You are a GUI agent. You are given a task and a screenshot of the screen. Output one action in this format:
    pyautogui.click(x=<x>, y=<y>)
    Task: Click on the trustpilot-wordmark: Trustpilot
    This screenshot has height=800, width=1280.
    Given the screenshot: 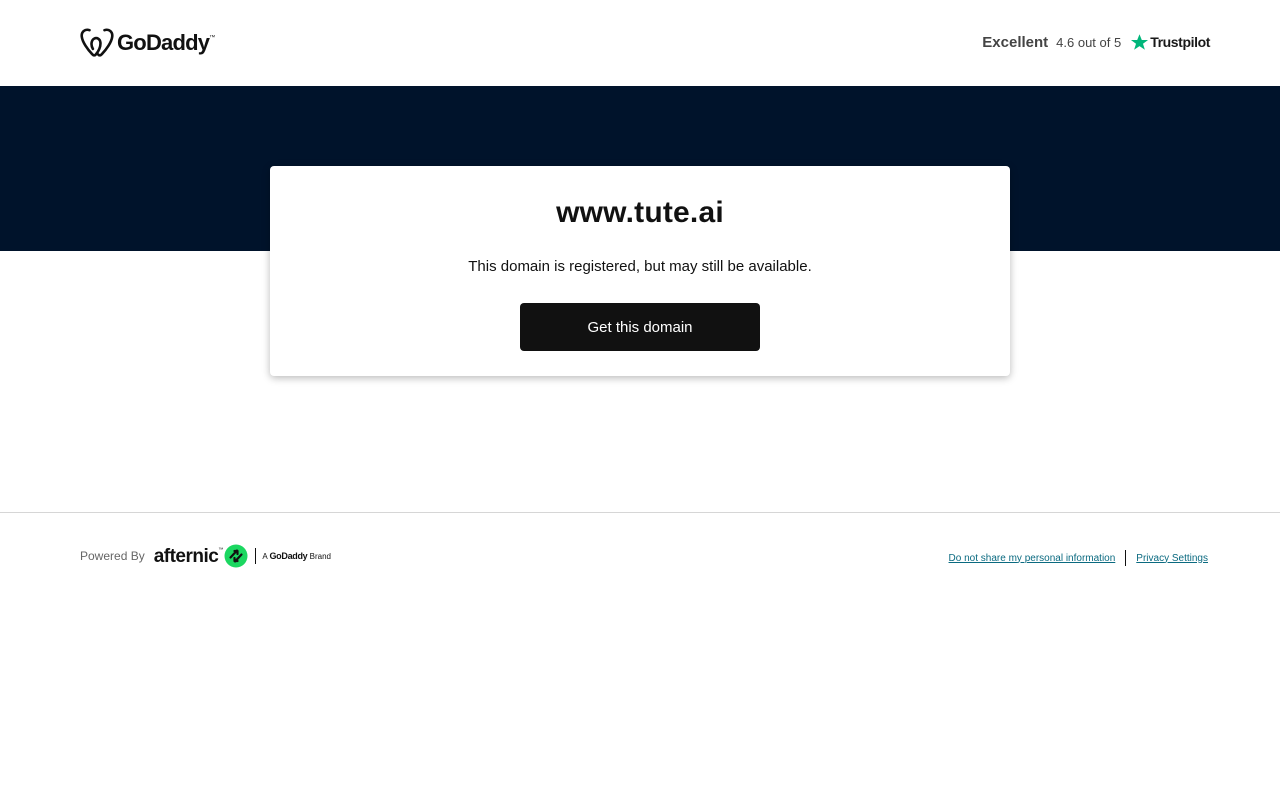 What is the action you would take?
    pyautogui.click(x=1180, y=42)
    